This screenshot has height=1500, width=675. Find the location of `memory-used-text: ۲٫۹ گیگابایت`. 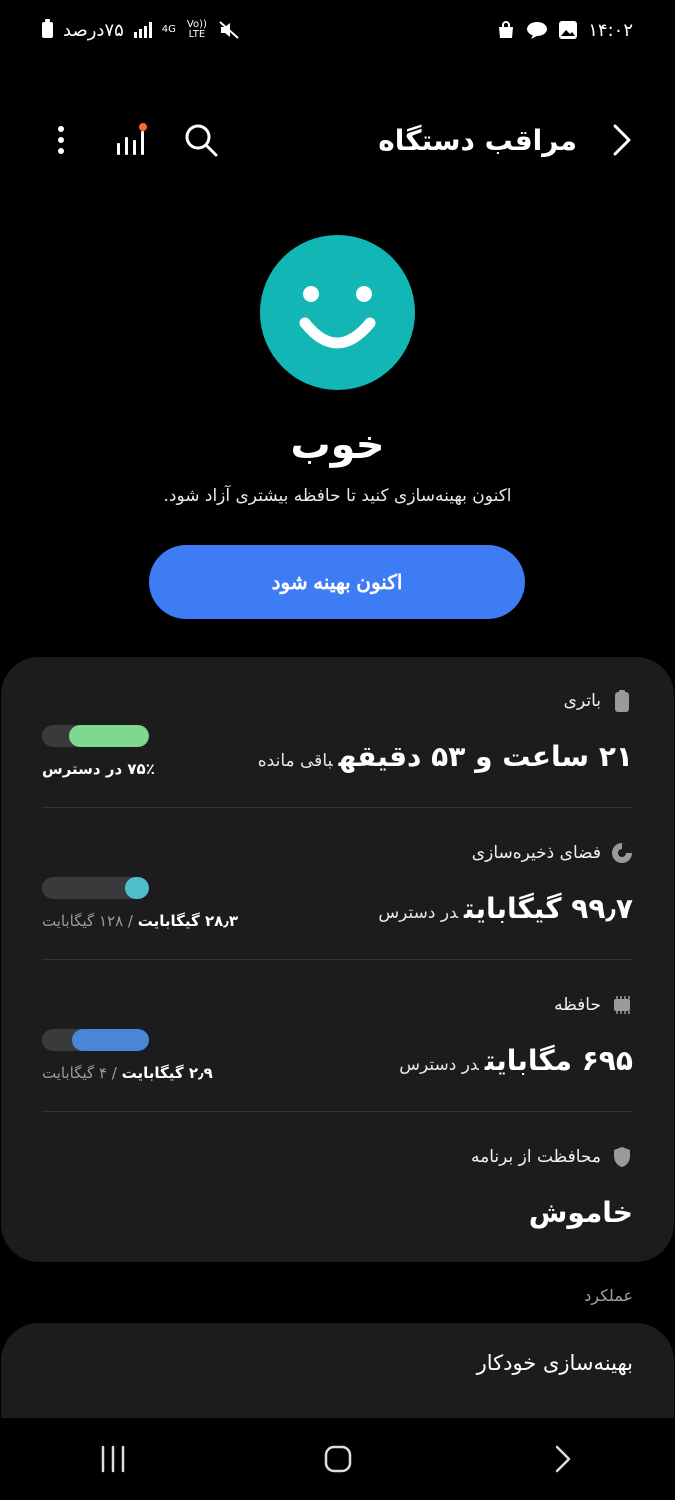

memory-used-text: ۲٫۹ گیگابایت is located at coordinates (167, 1073).